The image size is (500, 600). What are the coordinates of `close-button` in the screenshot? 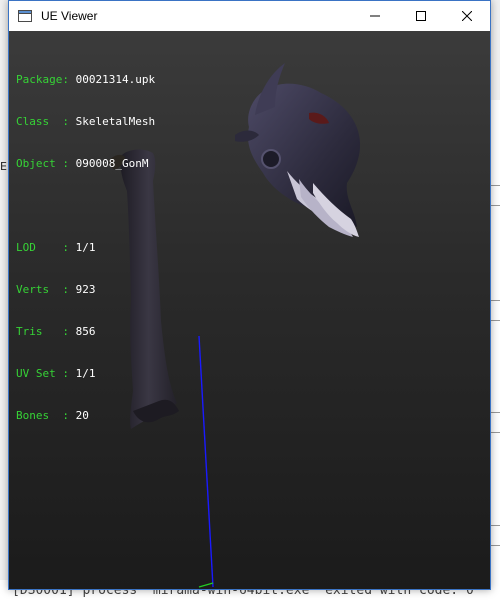 It's located at (467, 16).